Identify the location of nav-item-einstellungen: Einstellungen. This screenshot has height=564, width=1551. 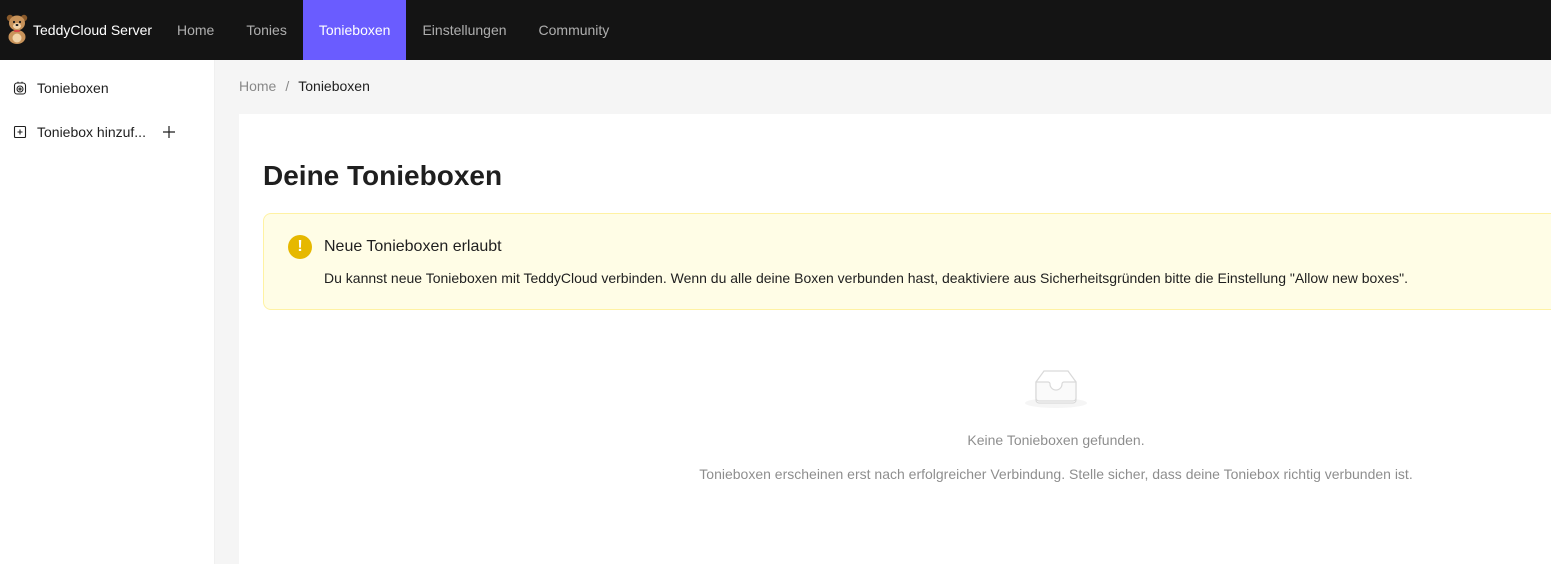
(464, 30).